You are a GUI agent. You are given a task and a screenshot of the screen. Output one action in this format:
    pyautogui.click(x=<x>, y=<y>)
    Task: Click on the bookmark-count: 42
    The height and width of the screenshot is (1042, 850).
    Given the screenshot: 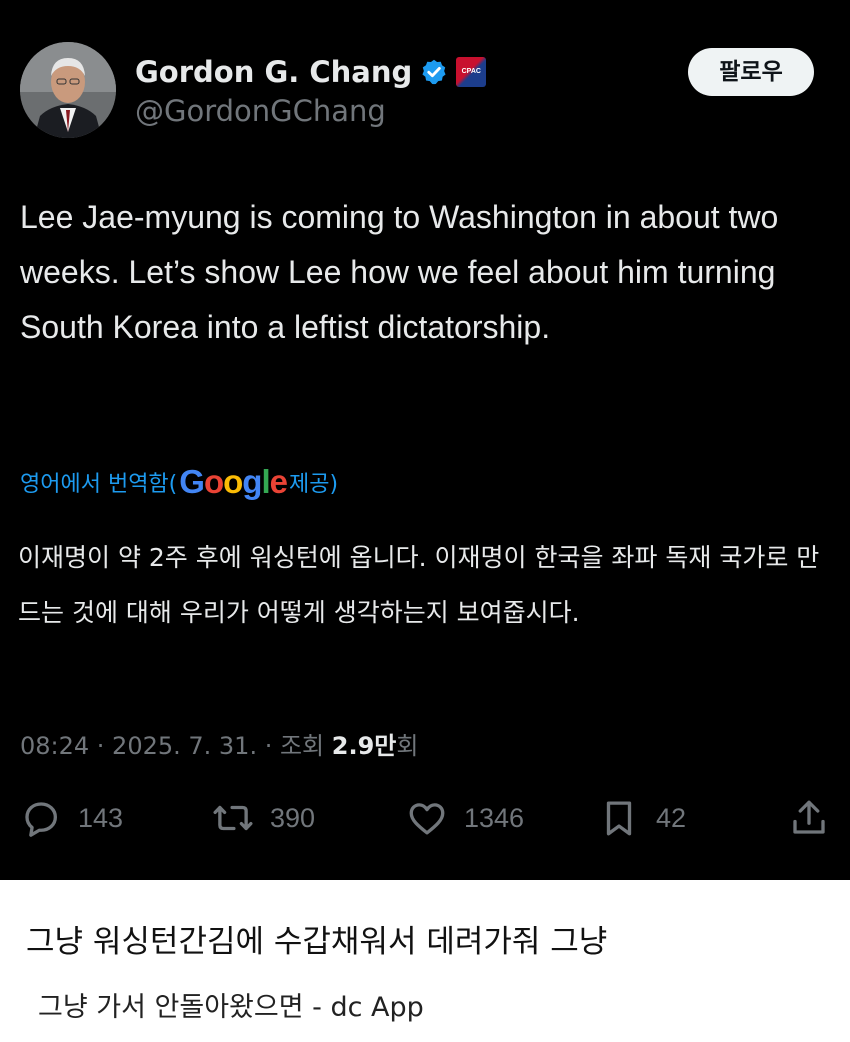 What is the action you would take?
    pyautogui.click(x=671, y=817)
    